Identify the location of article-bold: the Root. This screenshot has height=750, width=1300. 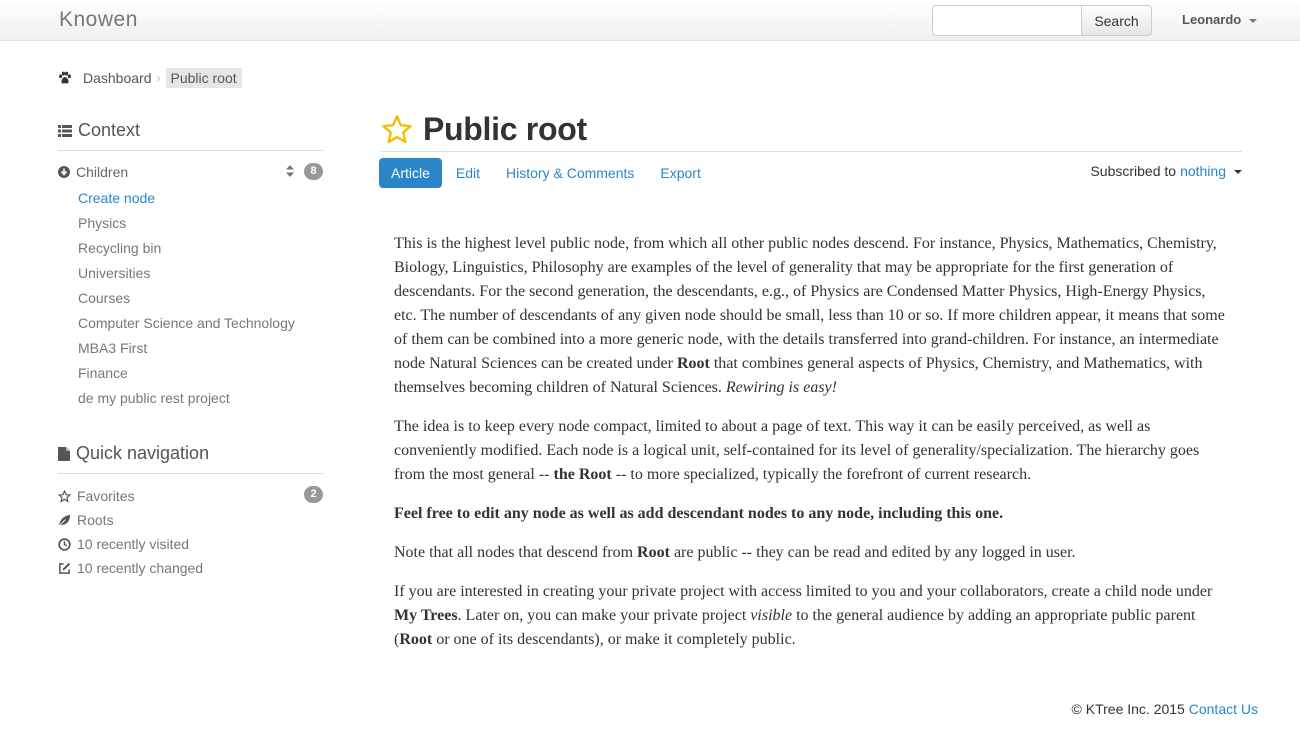
(582, 474).